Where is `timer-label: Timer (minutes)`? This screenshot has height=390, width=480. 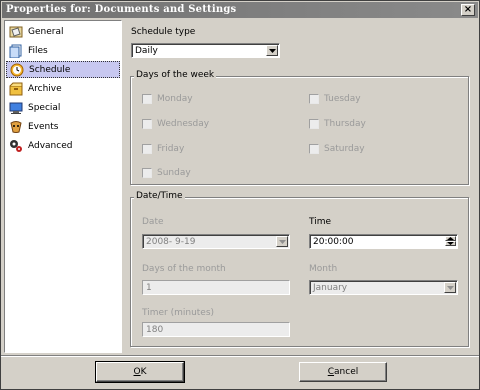
timer-label: Timer (minutes) is located at coordinates (178, 313).